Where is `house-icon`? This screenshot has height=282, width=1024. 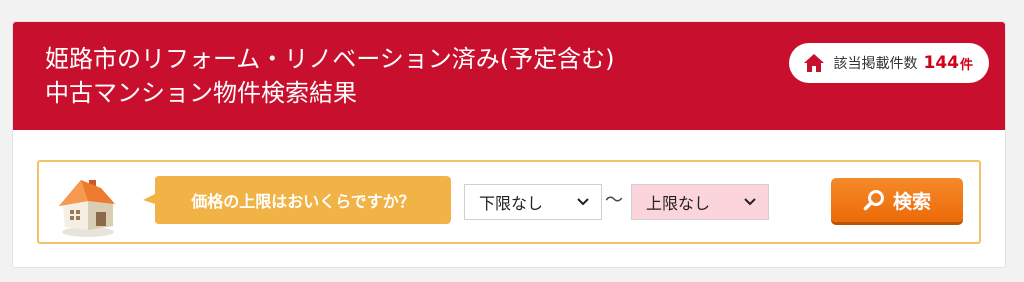 house-icon is located at coordinates (814, 63).